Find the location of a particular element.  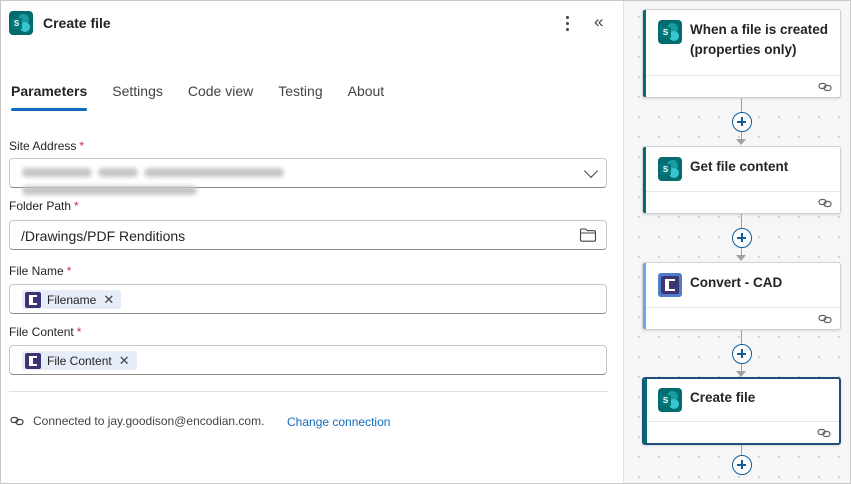

connection-status-text: Connected to jay.goodison@encodian.com. is located at coordinates (149, 421).